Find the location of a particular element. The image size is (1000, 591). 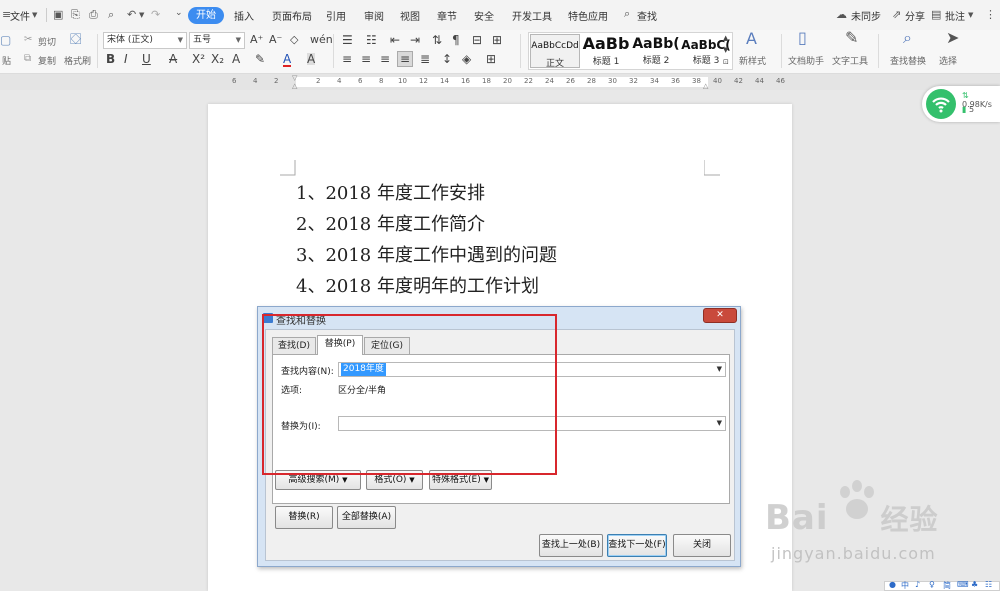

sort-icon: ⇅ is located at coordinates (437, 40).